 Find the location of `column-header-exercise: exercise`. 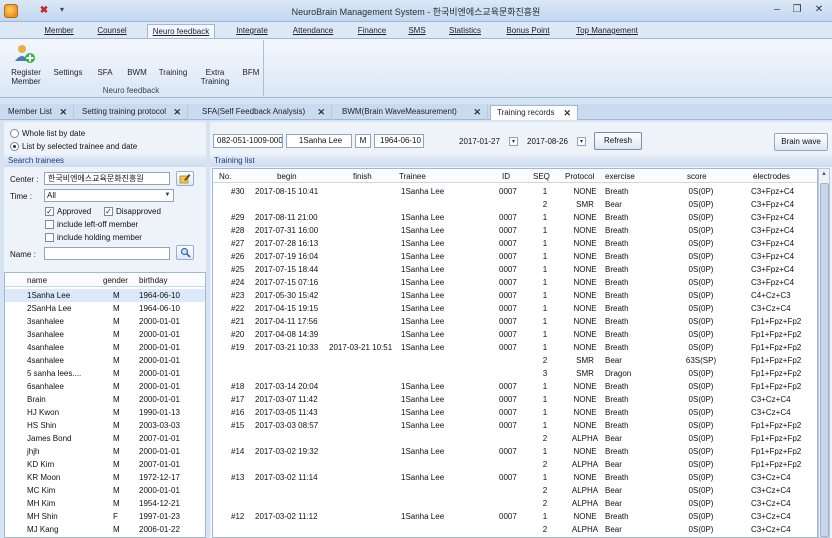

column-header-exercise: exercise is located at coordinates (620, 176).